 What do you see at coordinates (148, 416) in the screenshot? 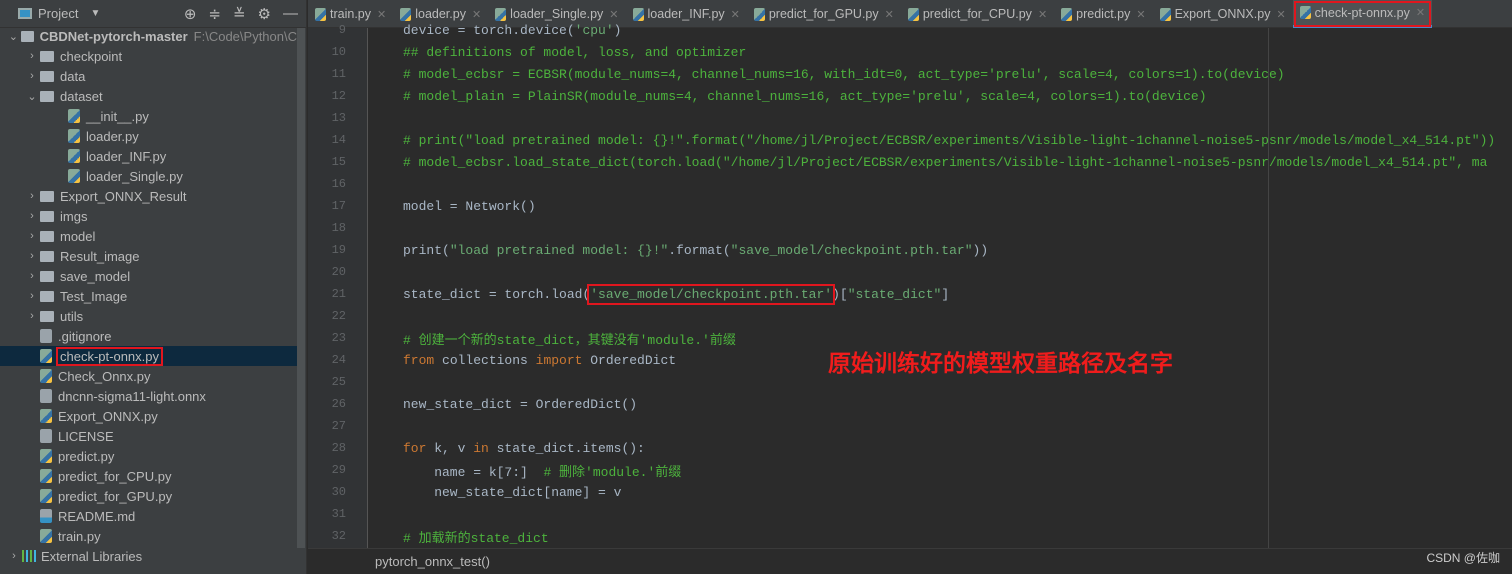
I see `tree-item: Export_ONNX.py` at bounding box center [148, 416].